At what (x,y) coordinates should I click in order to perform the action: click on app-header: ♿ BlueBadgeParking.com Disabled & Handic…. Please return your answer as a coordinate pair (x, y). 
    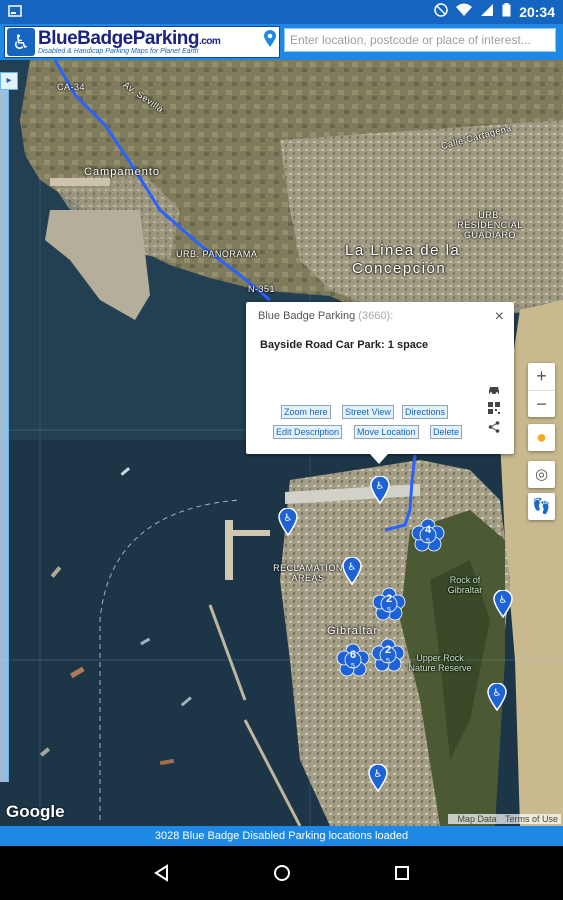
    Looking at the image, I should click on (281, 42).